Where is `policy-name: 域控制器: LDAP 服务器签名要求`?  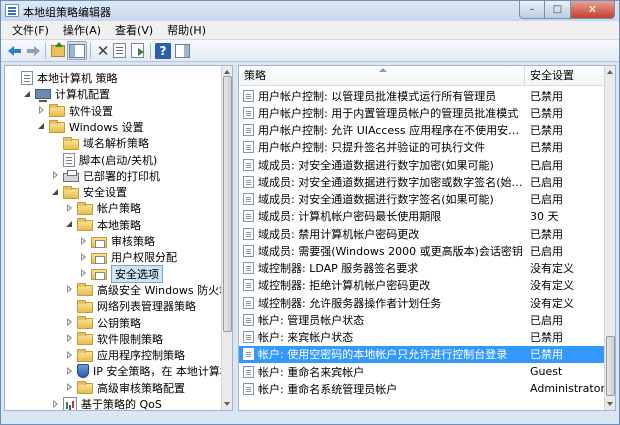
policy-name: 域控制器: LDAP 服务器签名要求 is located at coordinates (338, 269).